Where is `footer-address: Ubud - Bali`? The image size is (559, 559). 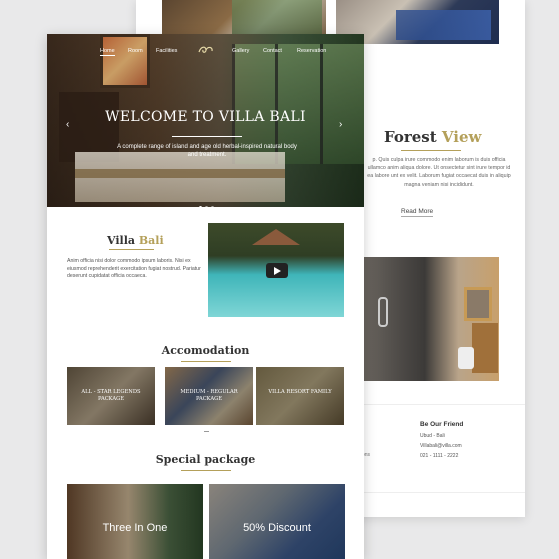
footer-address: Ubud - Bali is located at coordinates (432, 436).